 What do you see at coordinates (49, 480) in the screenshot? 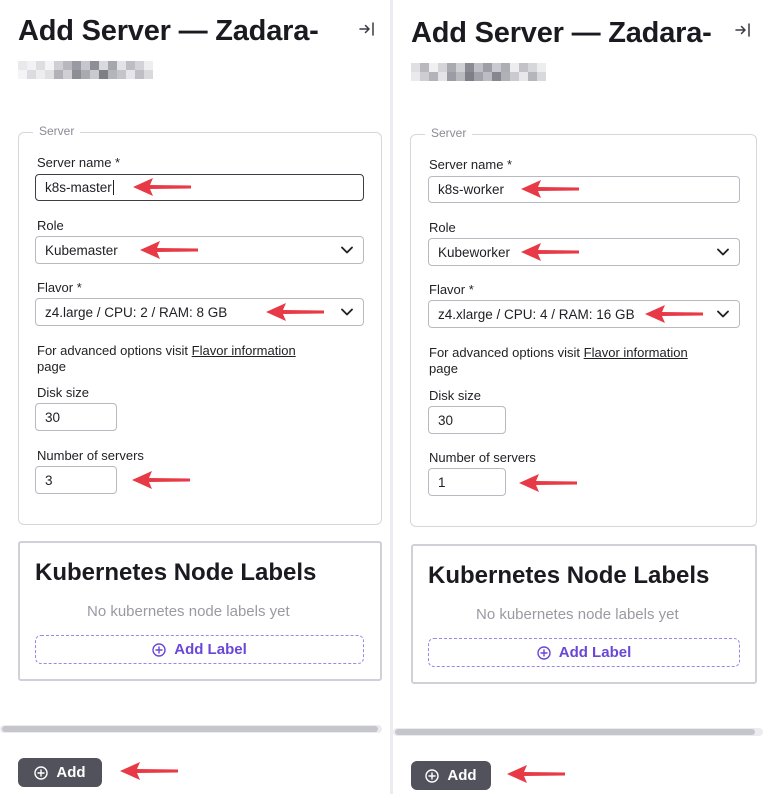
I see `number-of-servers-value: 3` at bounding box center [49, 480].